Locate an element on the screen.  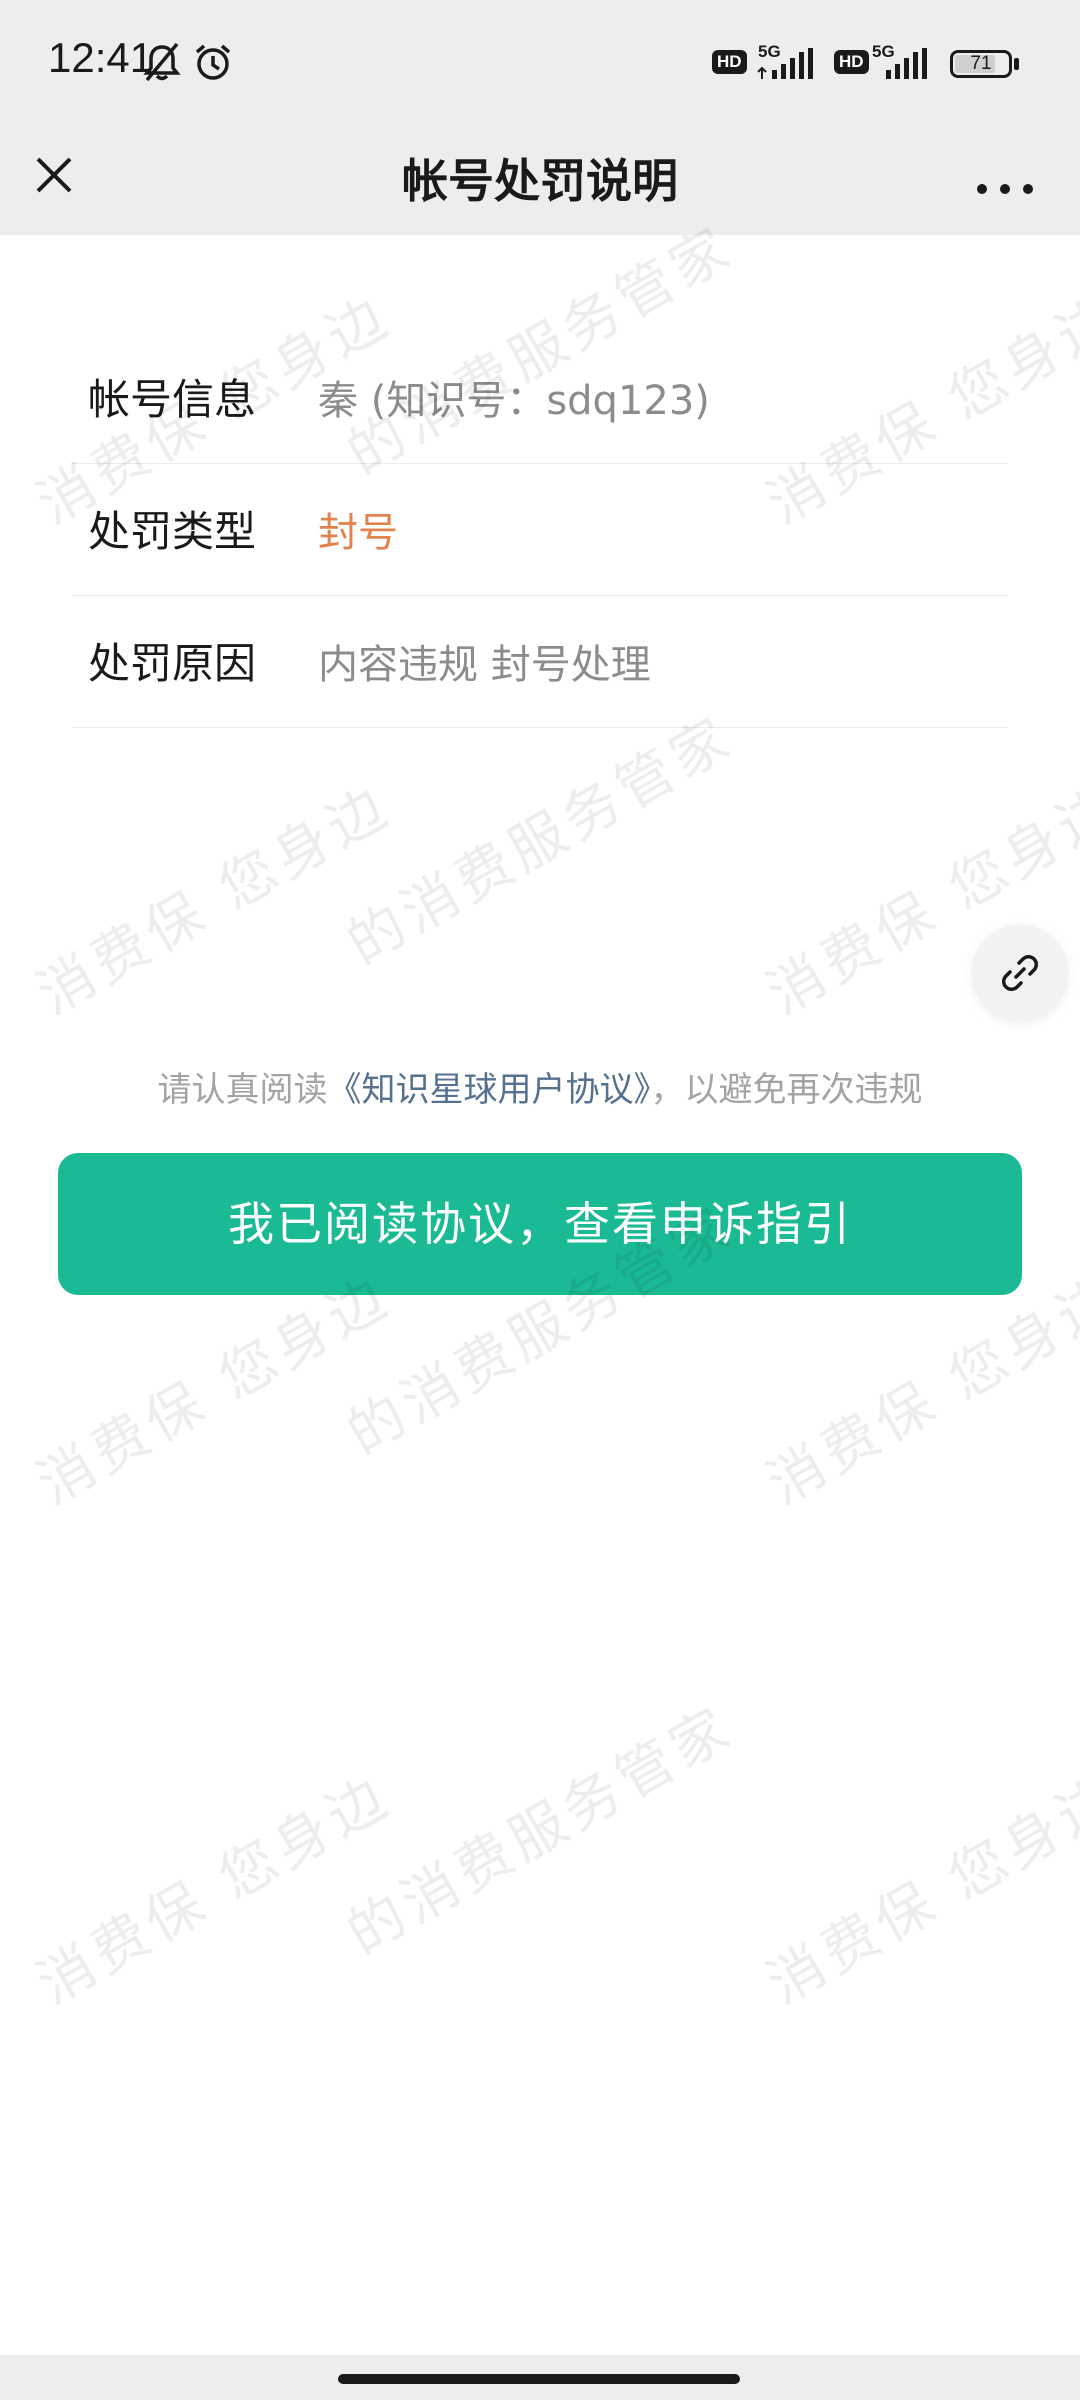
nav-bar: 帐号处罚说明 is located at coordinates (540, 180).